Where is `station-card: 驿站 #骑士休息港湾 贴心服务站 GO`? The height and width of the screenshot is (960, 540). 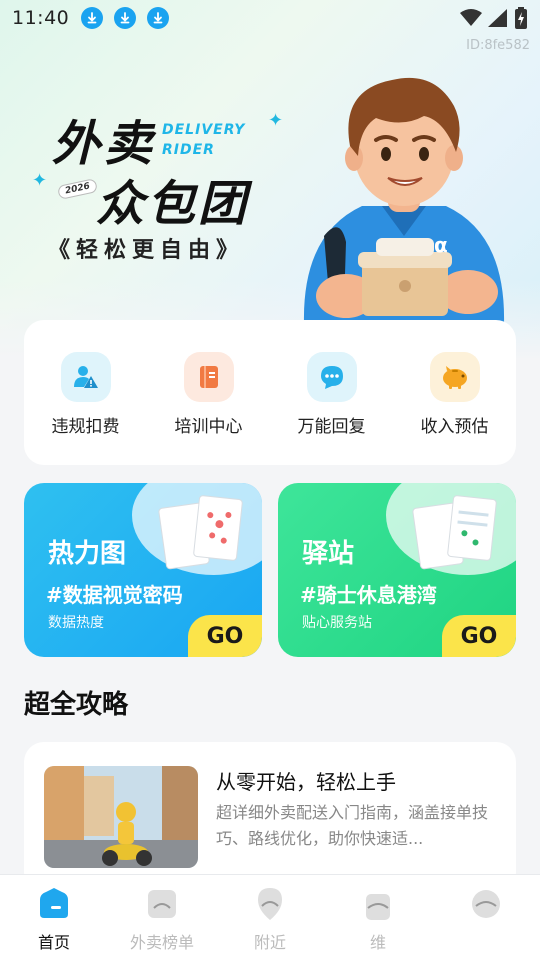
station-card: 驿站 #骑士休息港湾 贴心服务站 GO is located at coordinates (397, 570).